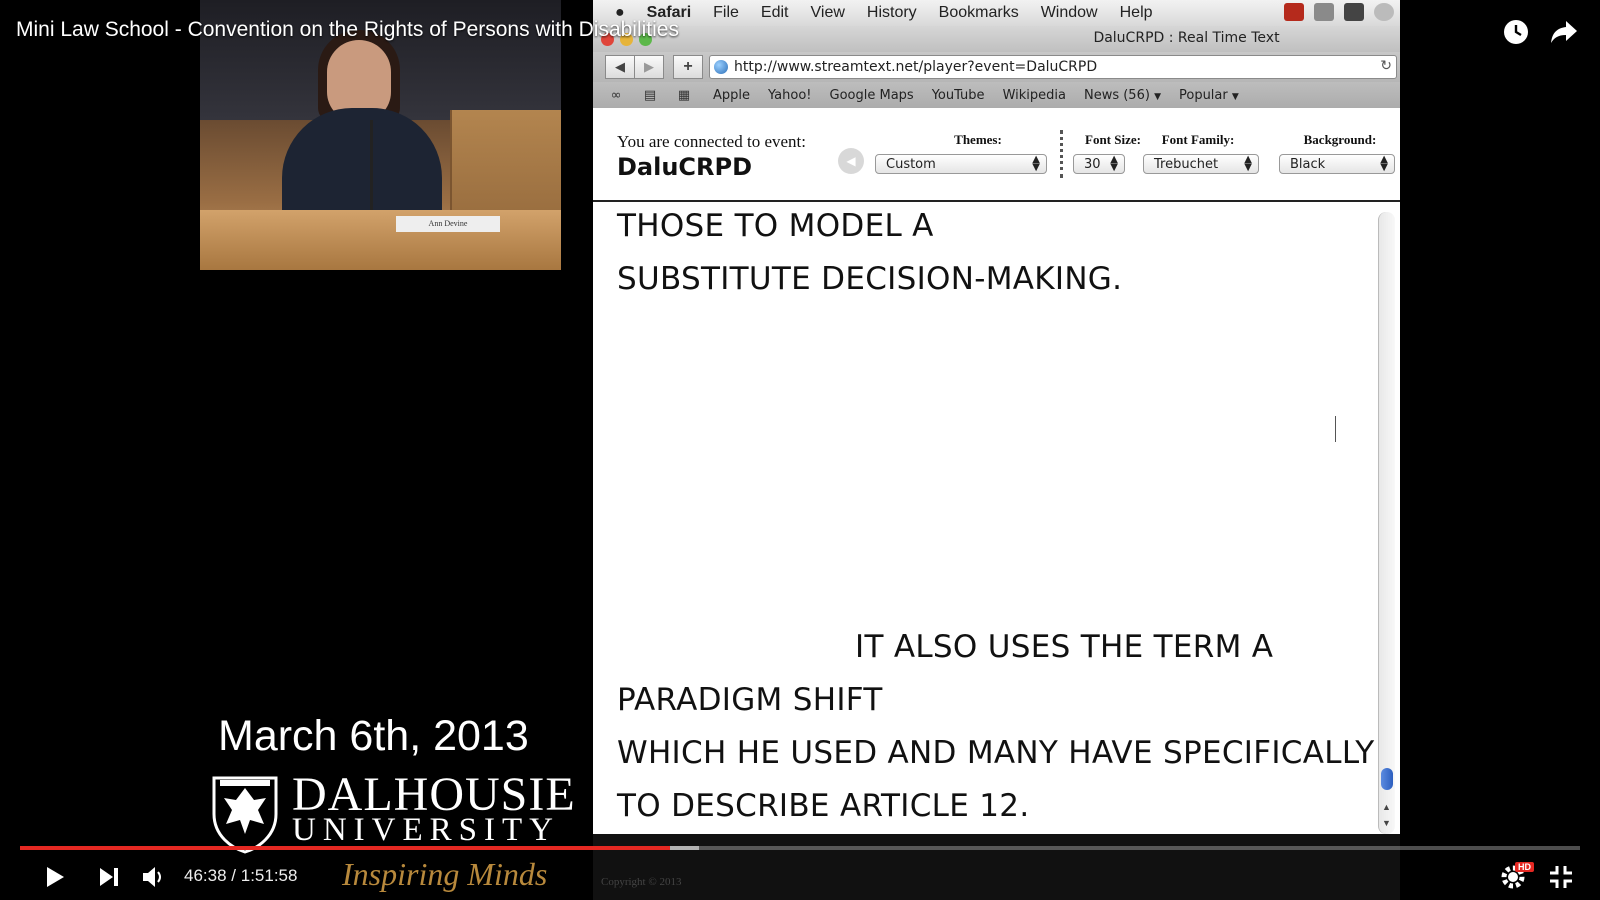 This screenshot has width=1600, height=900. What do you see at coordinates (1069, 13) in the screenshot?
I see `menu-window: Window` at bounding box center [1069, 13].